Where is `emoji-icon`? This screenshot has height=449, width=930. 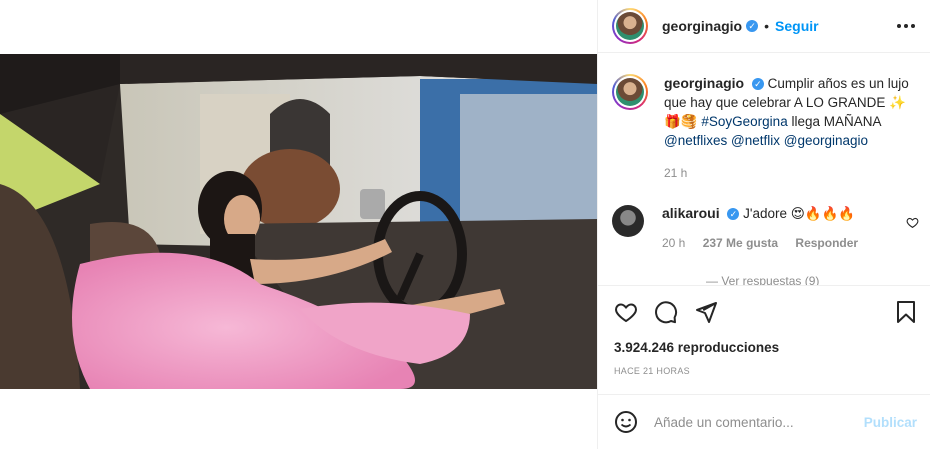
emoji-icon is located at coordinates (626, 422).